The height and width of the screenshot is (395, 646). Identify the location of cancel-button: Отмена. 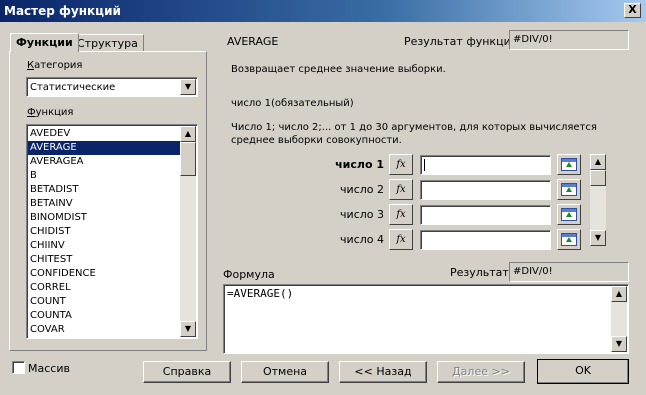
(285, 372).